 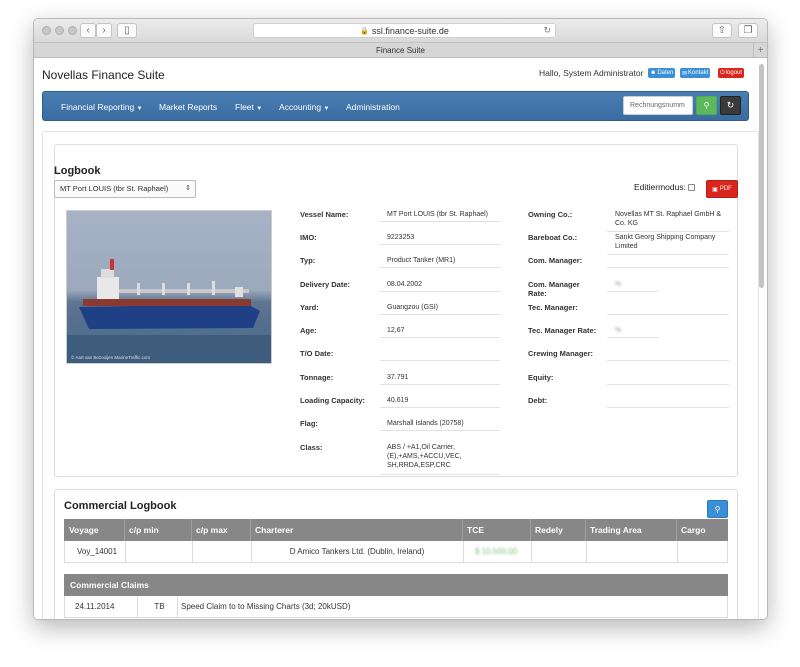 I want to click on vessel-detail-label: Flag:, so click(x=309, y=423).